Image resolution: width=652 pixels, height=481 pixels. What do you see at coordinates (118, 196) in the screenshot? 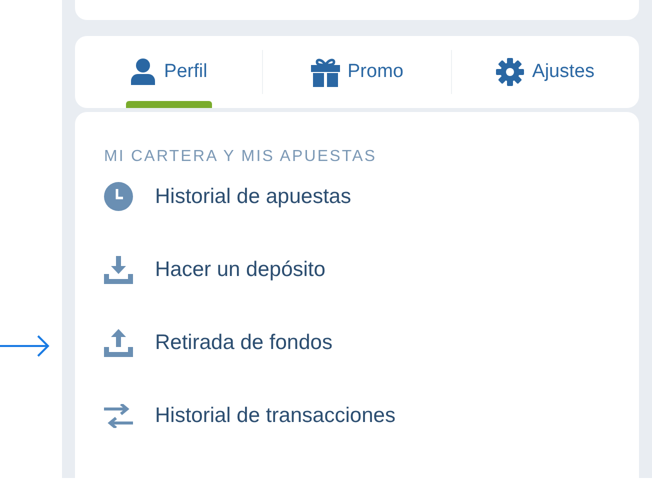
I see `clock-icon` at bounding box center [118, 196].